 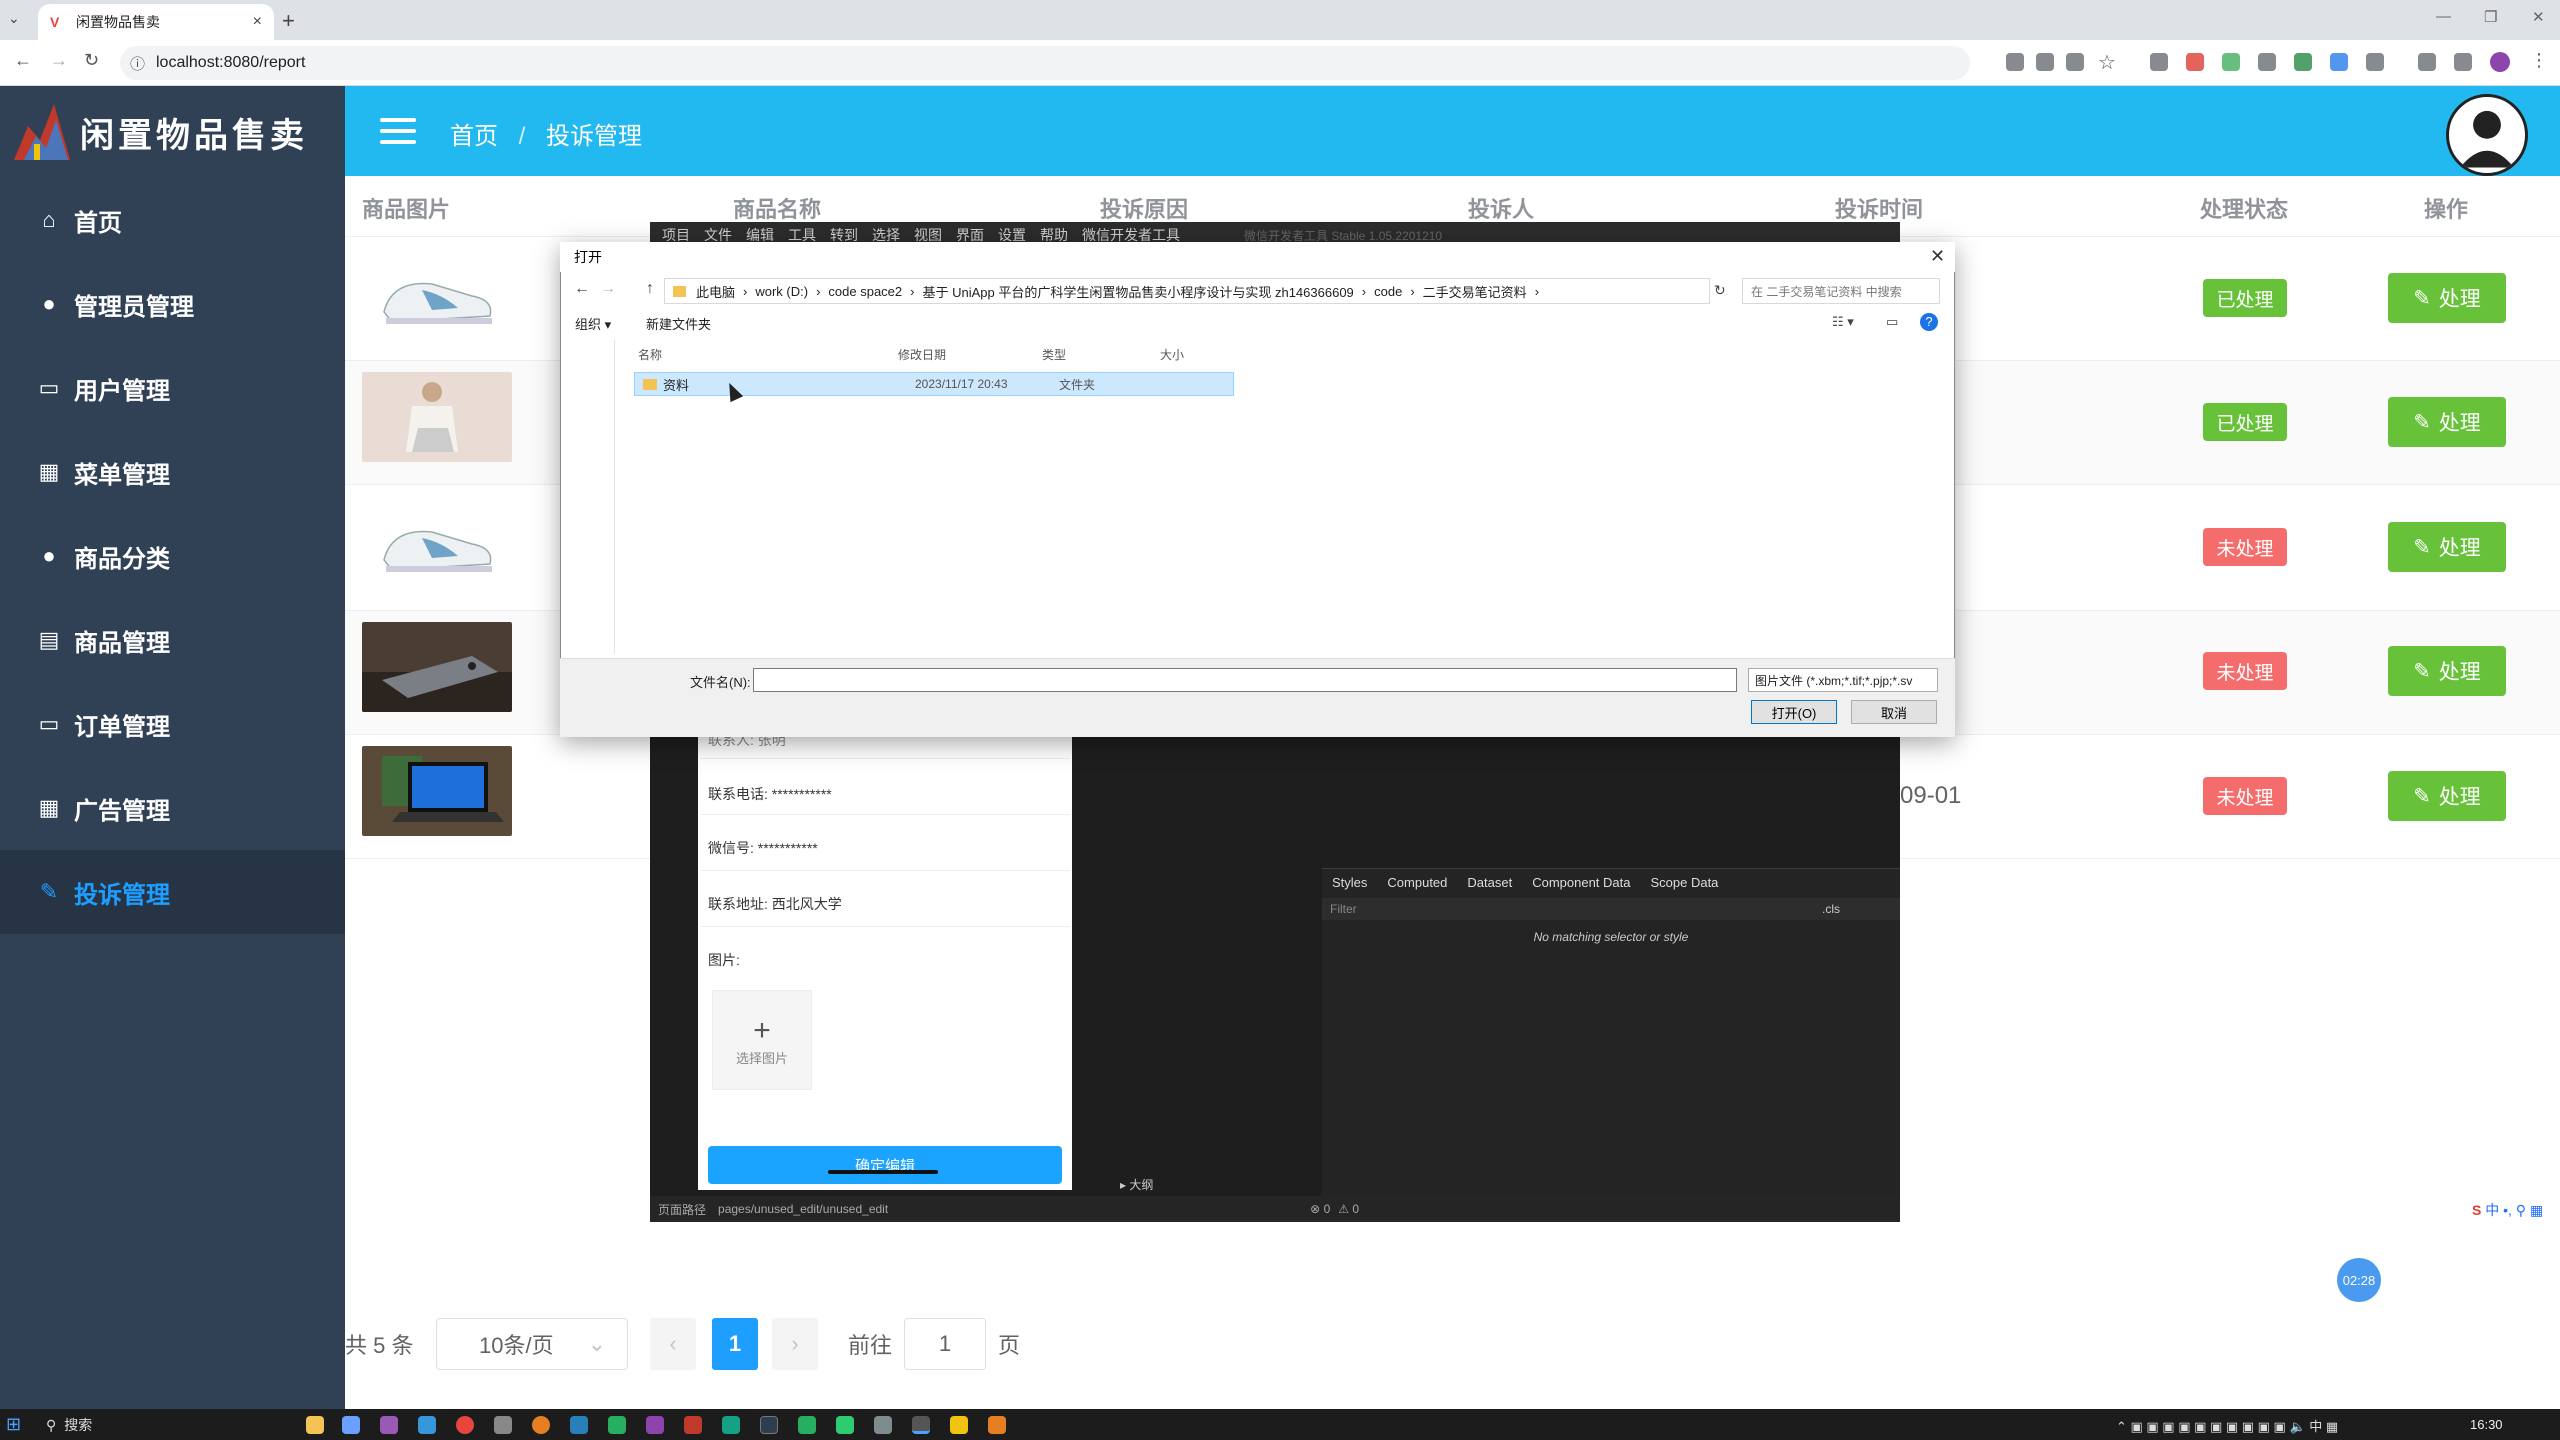 I want to click on dialog-close-icon: ✕, so click(x=1937, y=256).